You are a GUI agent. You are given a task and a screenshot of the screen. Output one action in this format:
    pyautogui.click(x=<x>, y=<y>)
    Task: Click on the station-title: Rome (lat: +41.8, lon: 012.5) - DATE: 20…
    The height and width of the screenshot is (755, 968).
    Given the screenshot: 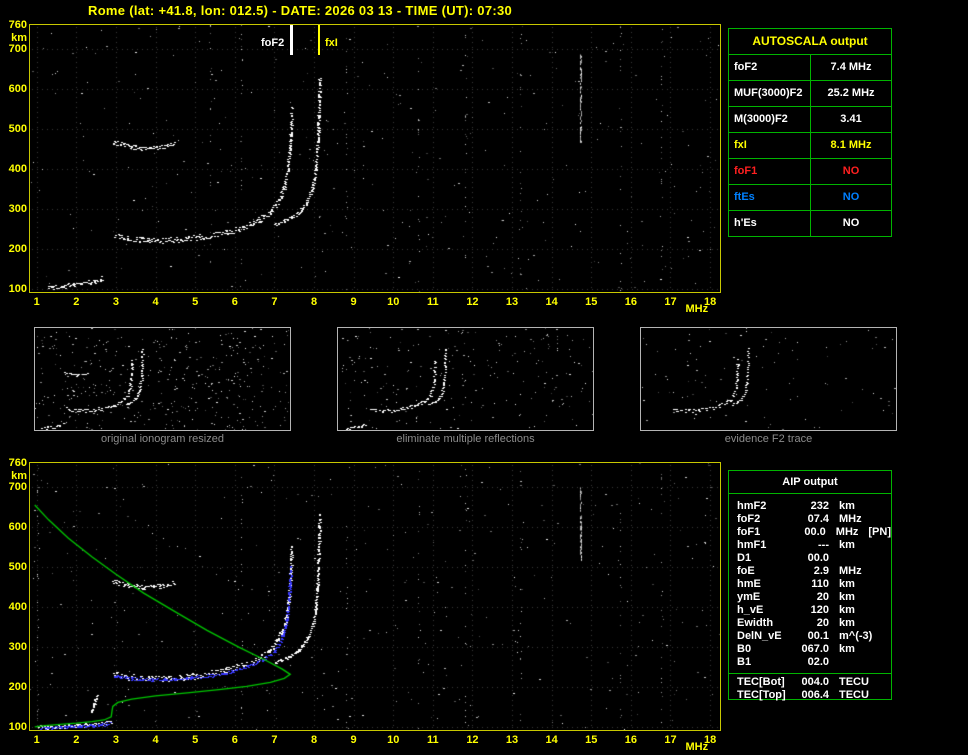 What is the action you would take?
    pyautogui.click(x=300, y=10)
    